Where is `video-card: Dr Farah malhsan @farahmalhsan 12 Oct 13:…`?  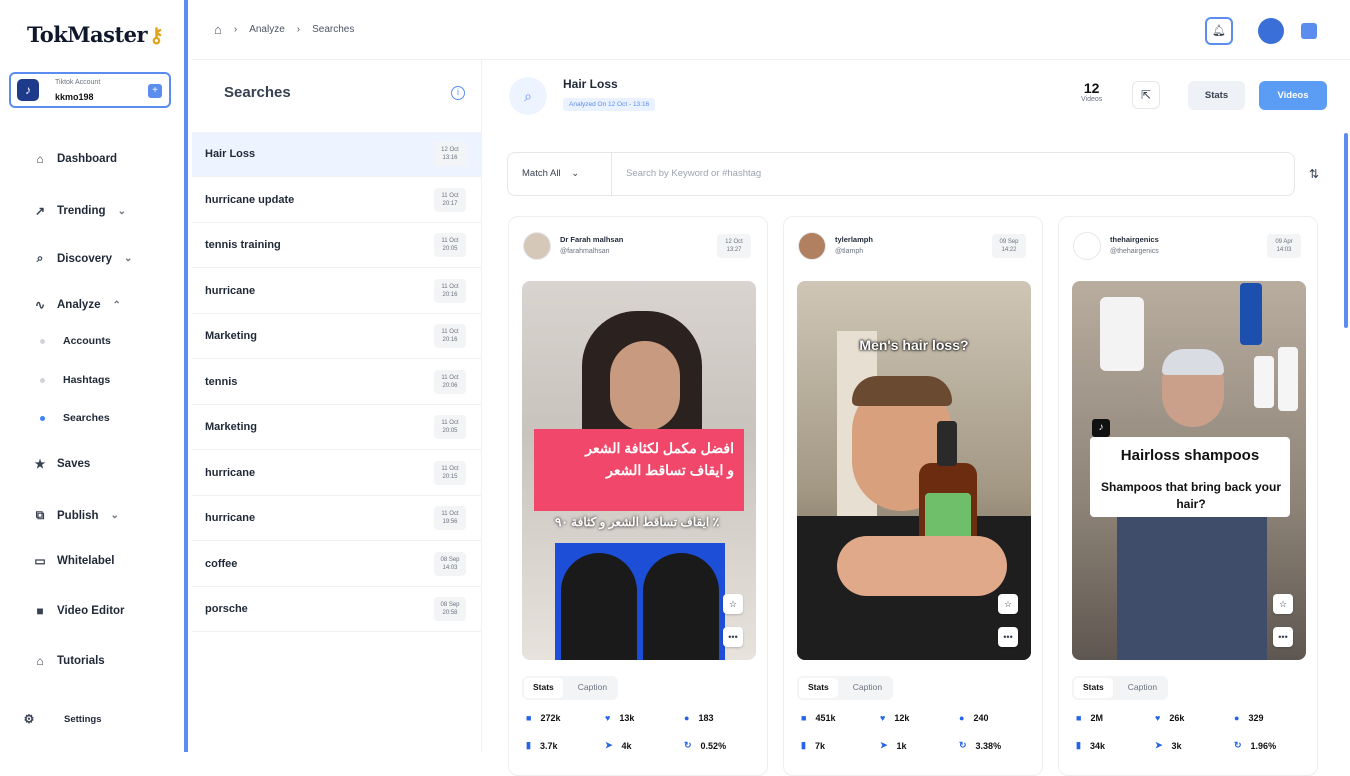 video-card: Dr Farah malhsan @farahmalhsan 12 Oct 13:… is located at coordinates (638, 496).